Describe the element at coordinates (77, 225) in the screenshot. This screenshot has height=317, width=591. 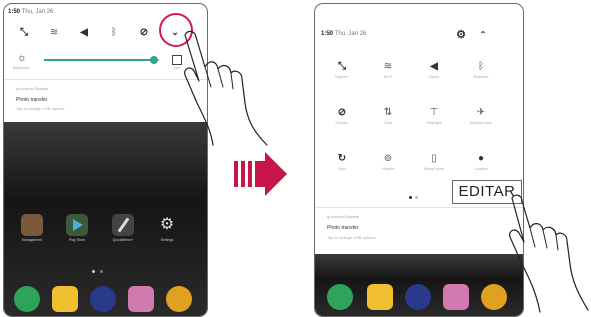
I see `play-store-icon` at that location.